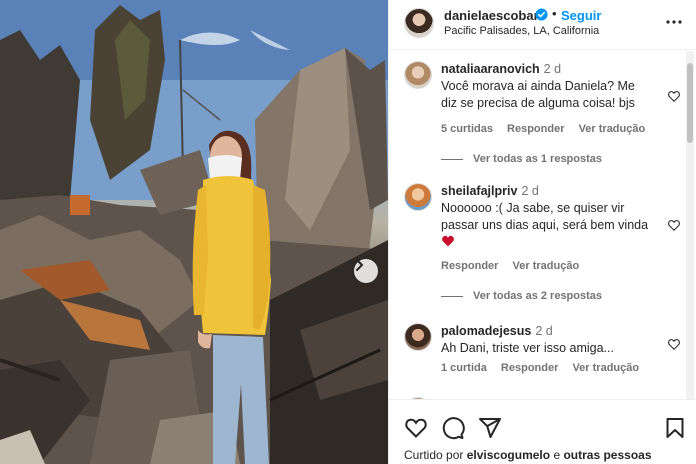 This screenshot has height=464, width=696. I want to click on comment-likes: 1 curtida, so click(464, 368).